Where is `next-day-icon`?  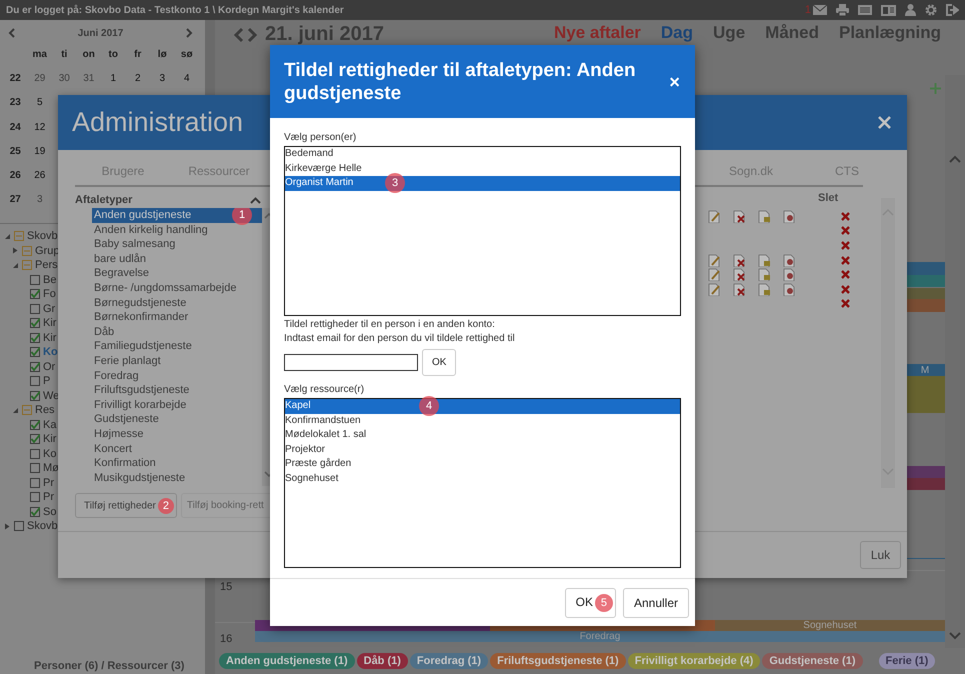
next-day-icon is located at coordinates (252, 34).